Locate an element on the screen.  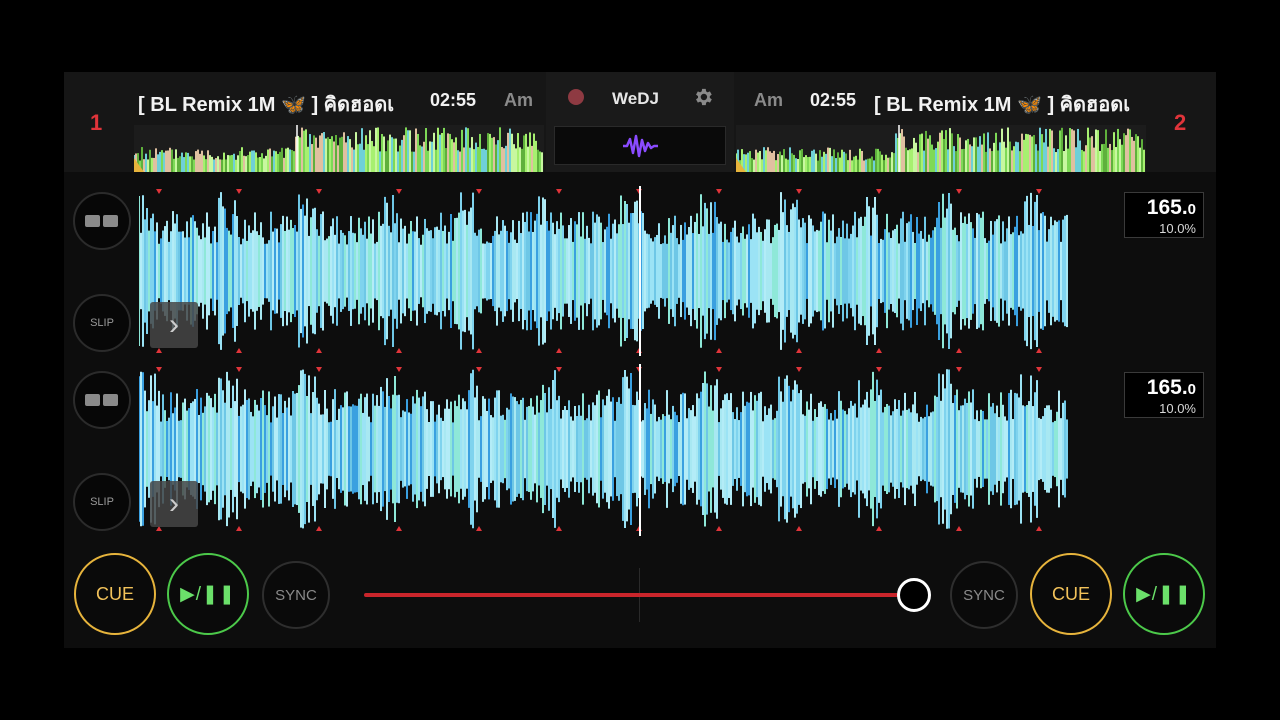
deck-2-slip-button: SLIP is located at coordinates (102, 502).